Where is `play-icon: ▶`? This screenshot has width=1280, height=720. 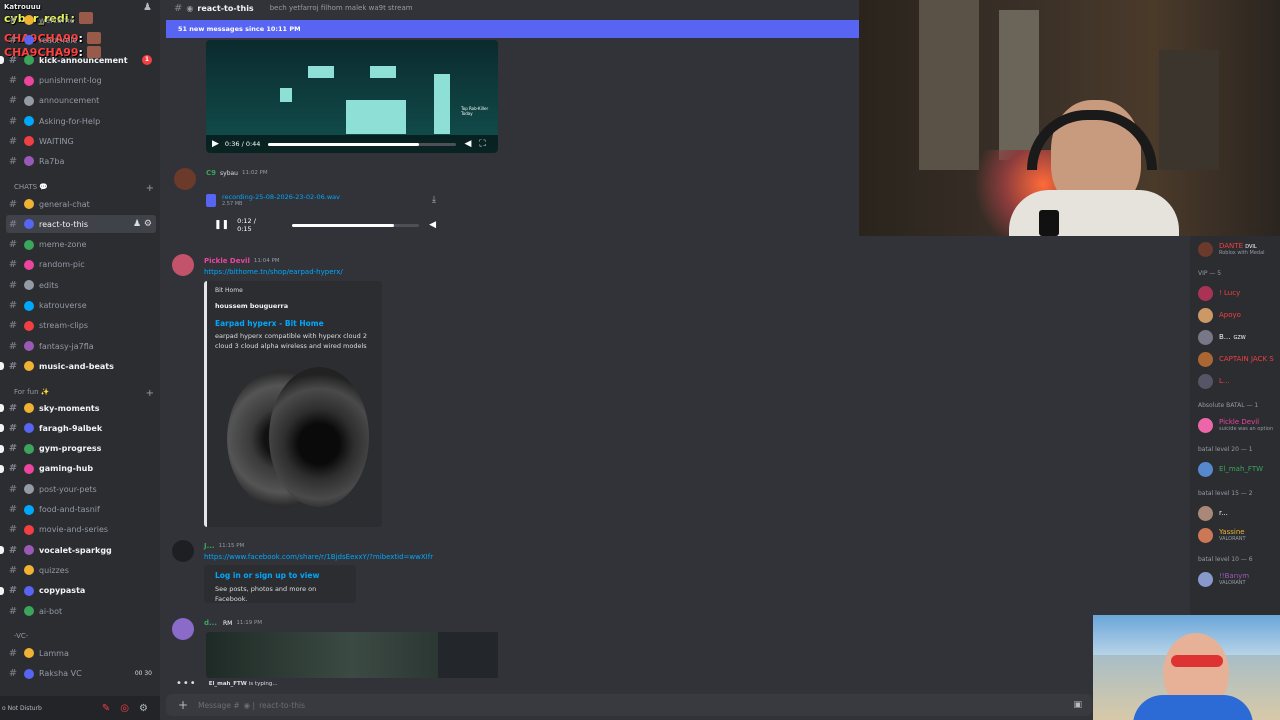 play-icon: ▶ is located at coordinates (215, 144).